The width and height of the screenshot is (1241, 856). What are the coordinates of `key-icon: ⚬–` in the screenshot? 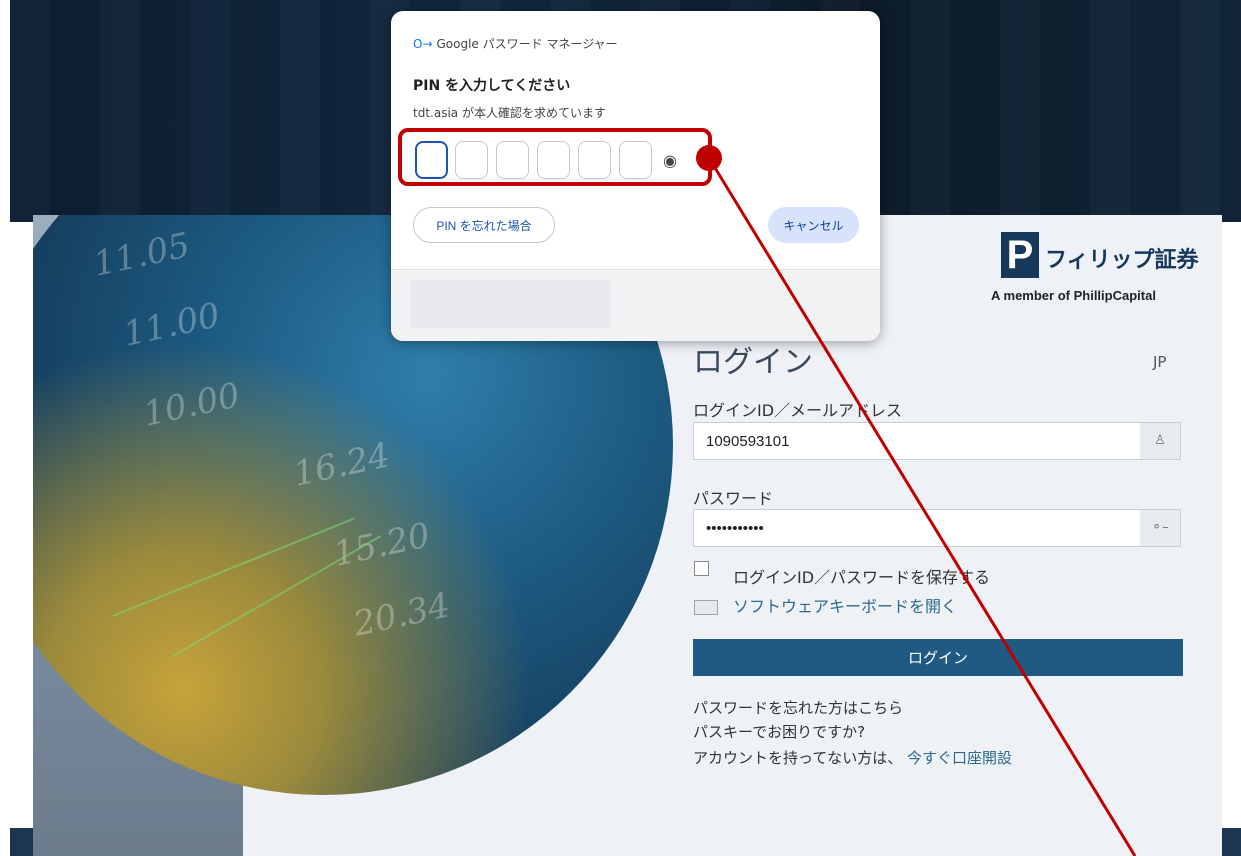 It's located at (1160, 528).